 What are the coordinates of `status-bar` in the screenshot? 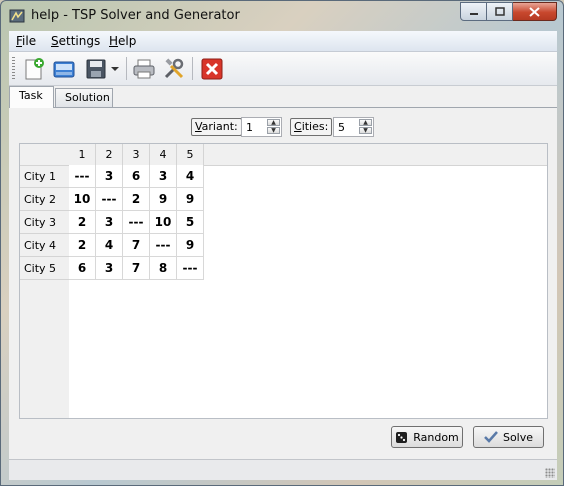 It's located at (283, 469).